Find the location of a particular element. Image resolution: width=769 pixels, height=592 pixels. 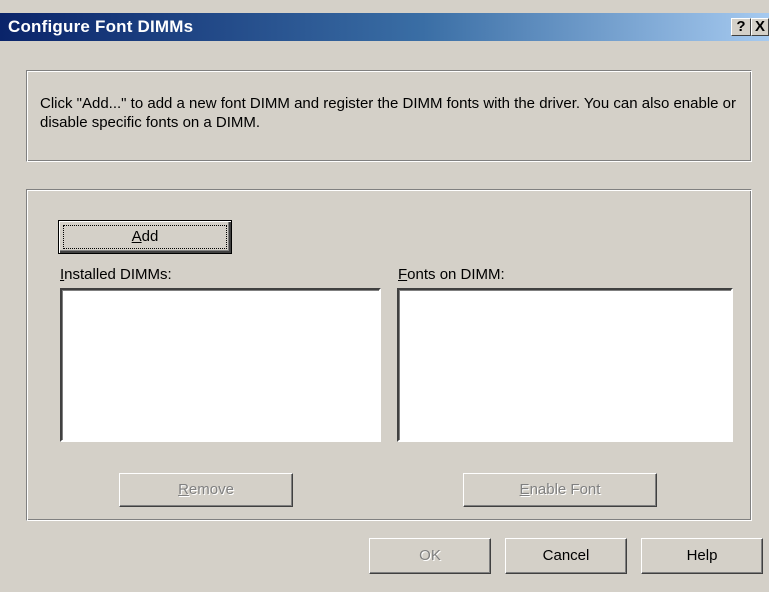

close-icon: X is located at coordinates (760, 27).